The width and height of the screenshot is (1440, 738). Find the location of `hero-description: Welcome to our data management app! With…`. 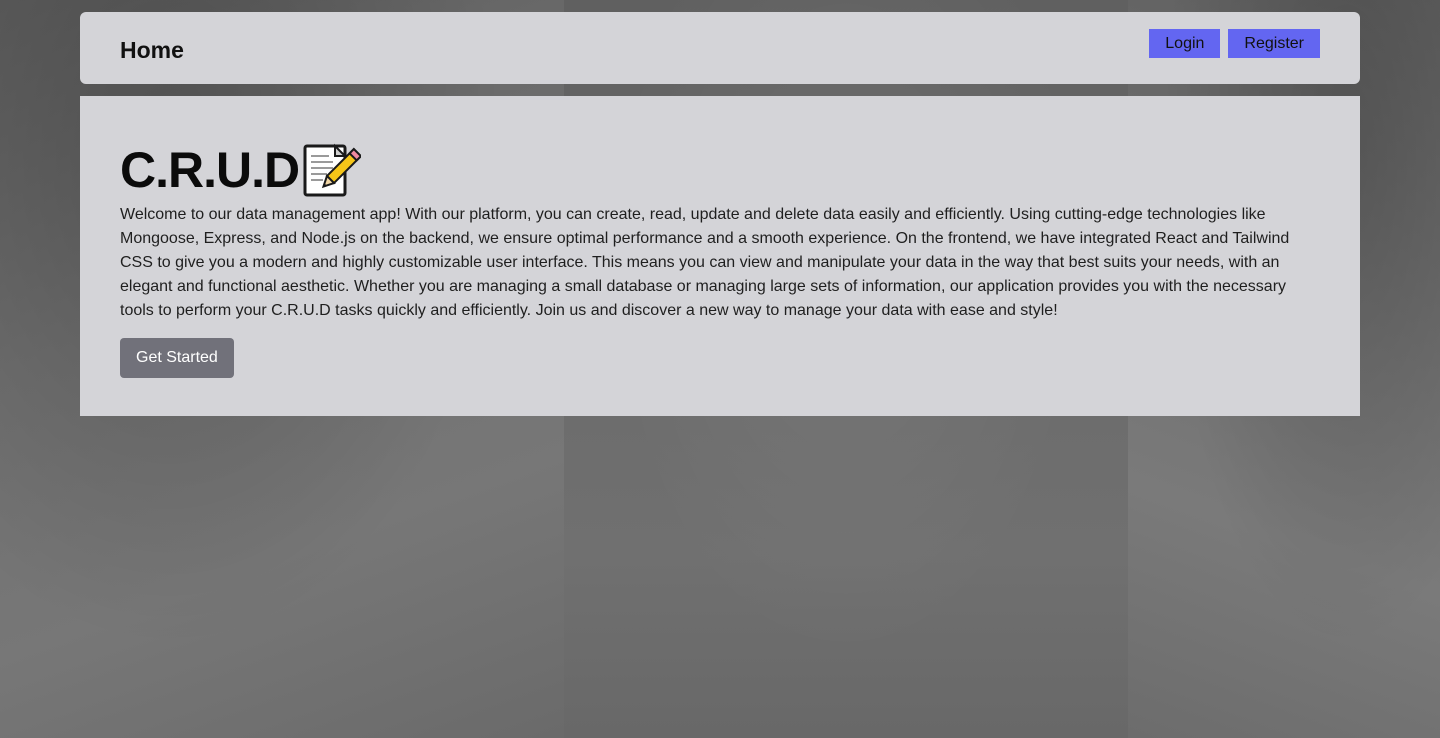

hero-description: Welcome to our data management app! With… is located at coordinates (705, 262).